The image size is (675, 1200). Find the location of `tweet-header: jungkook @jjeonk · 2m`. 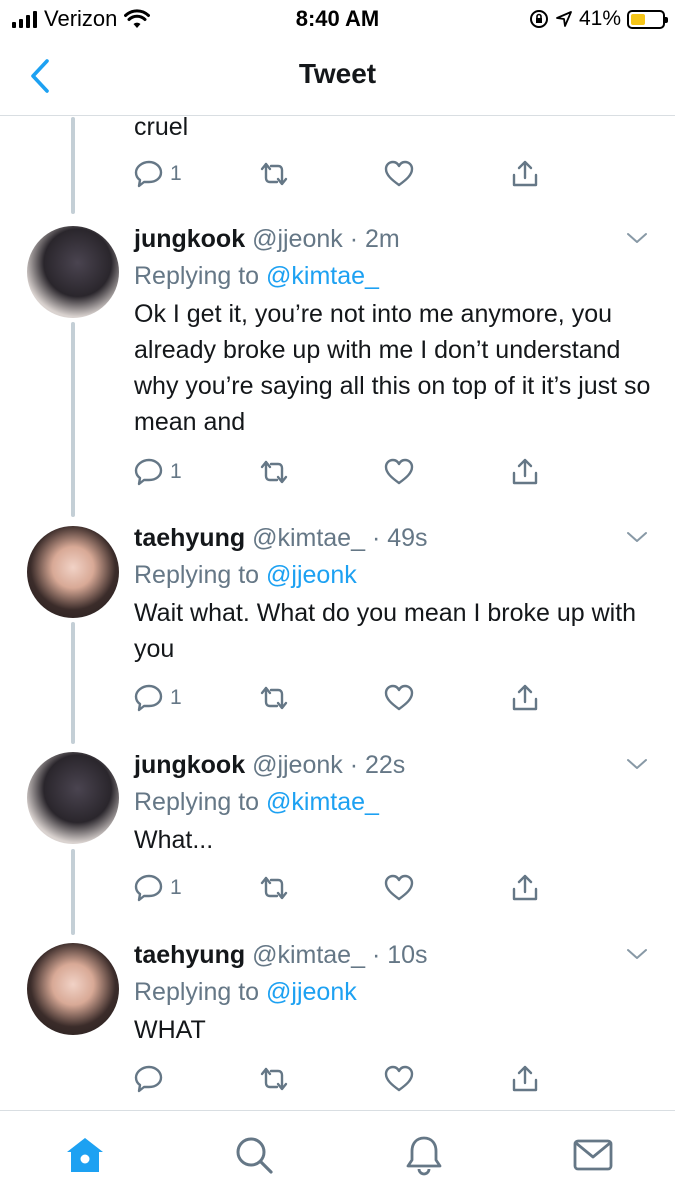

tweet-header: jungkook @jjeonk · 2m is located at coordinates (394, 239).